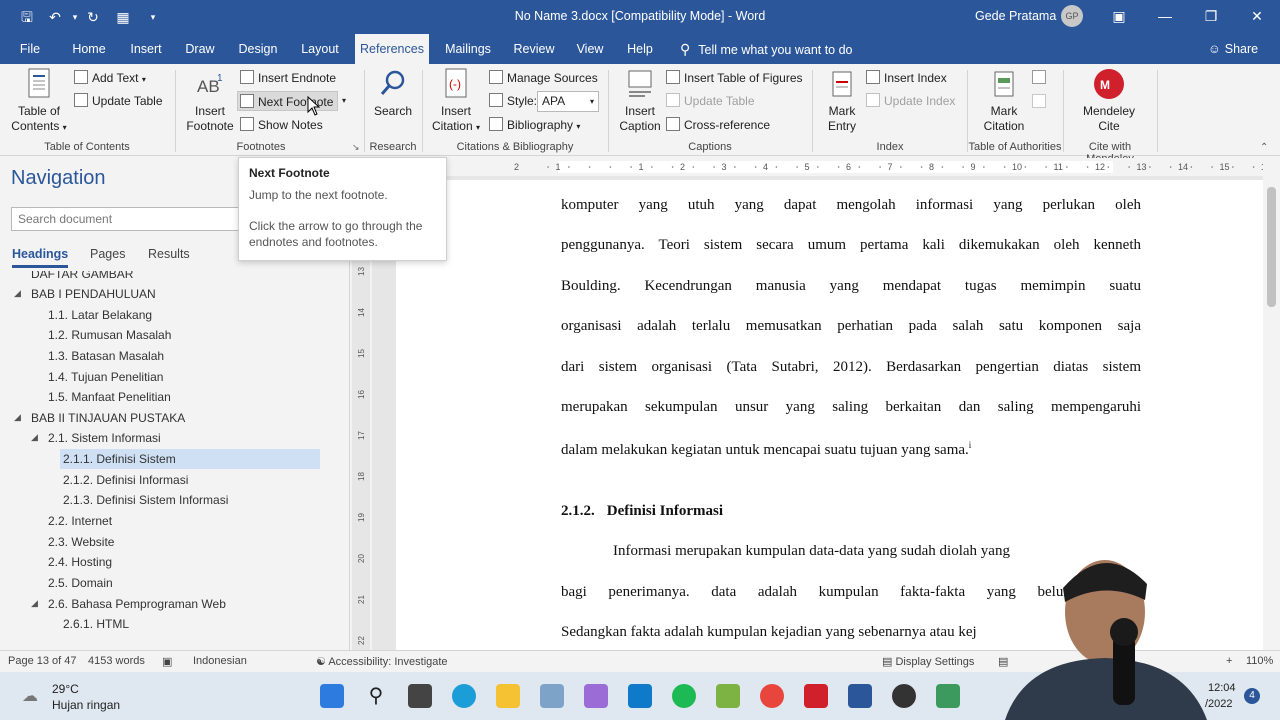  Describe the element at coordinates (344, 101) in the screenshot. I see `next-footnote-dropdown: ▾` at that location.